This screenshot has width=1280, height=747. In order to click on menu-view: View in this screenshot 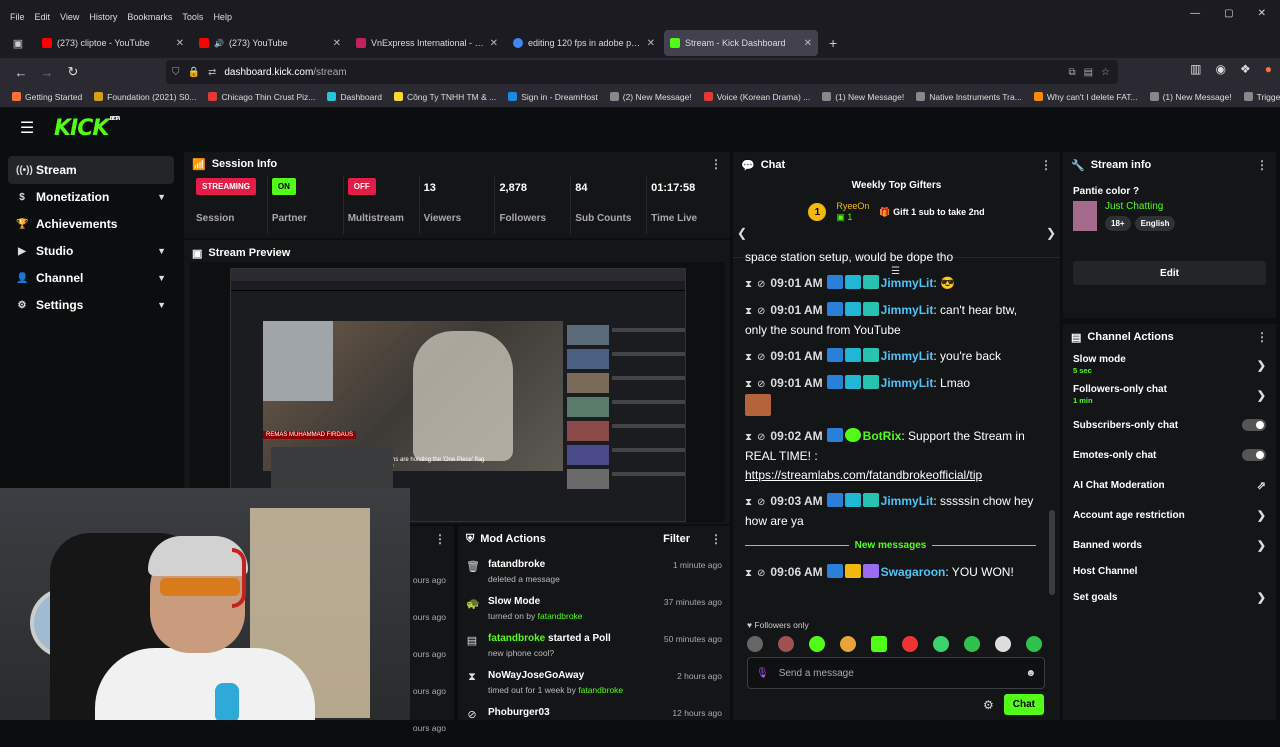, I will do `click(69, 17)`.